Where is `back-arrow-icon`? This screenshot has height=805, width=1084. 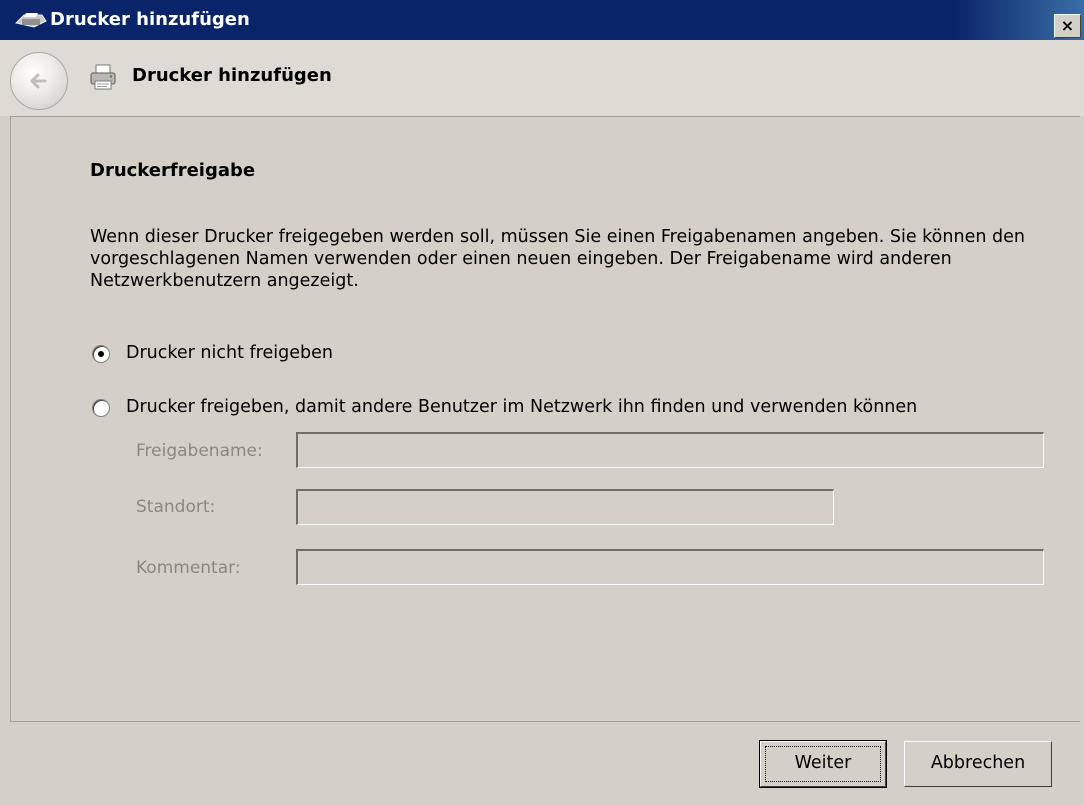
back-arrow-icon is located at coordinates (38, 81).